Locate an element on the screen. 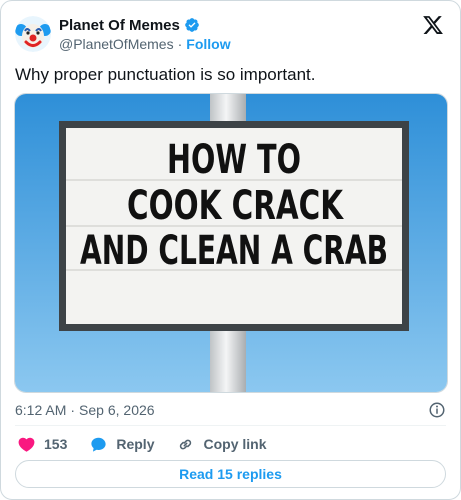 Image resolution: width=461 pixels, height=500 pixels. heart-icon is located at coordinates (26, 444).